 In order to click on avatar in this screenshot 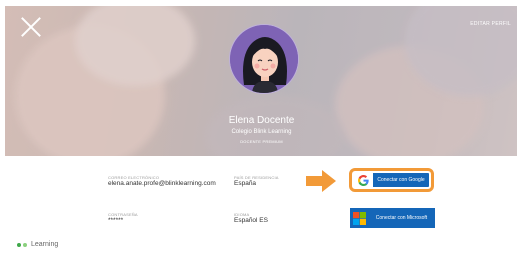, I will do `click(264, 59)`.